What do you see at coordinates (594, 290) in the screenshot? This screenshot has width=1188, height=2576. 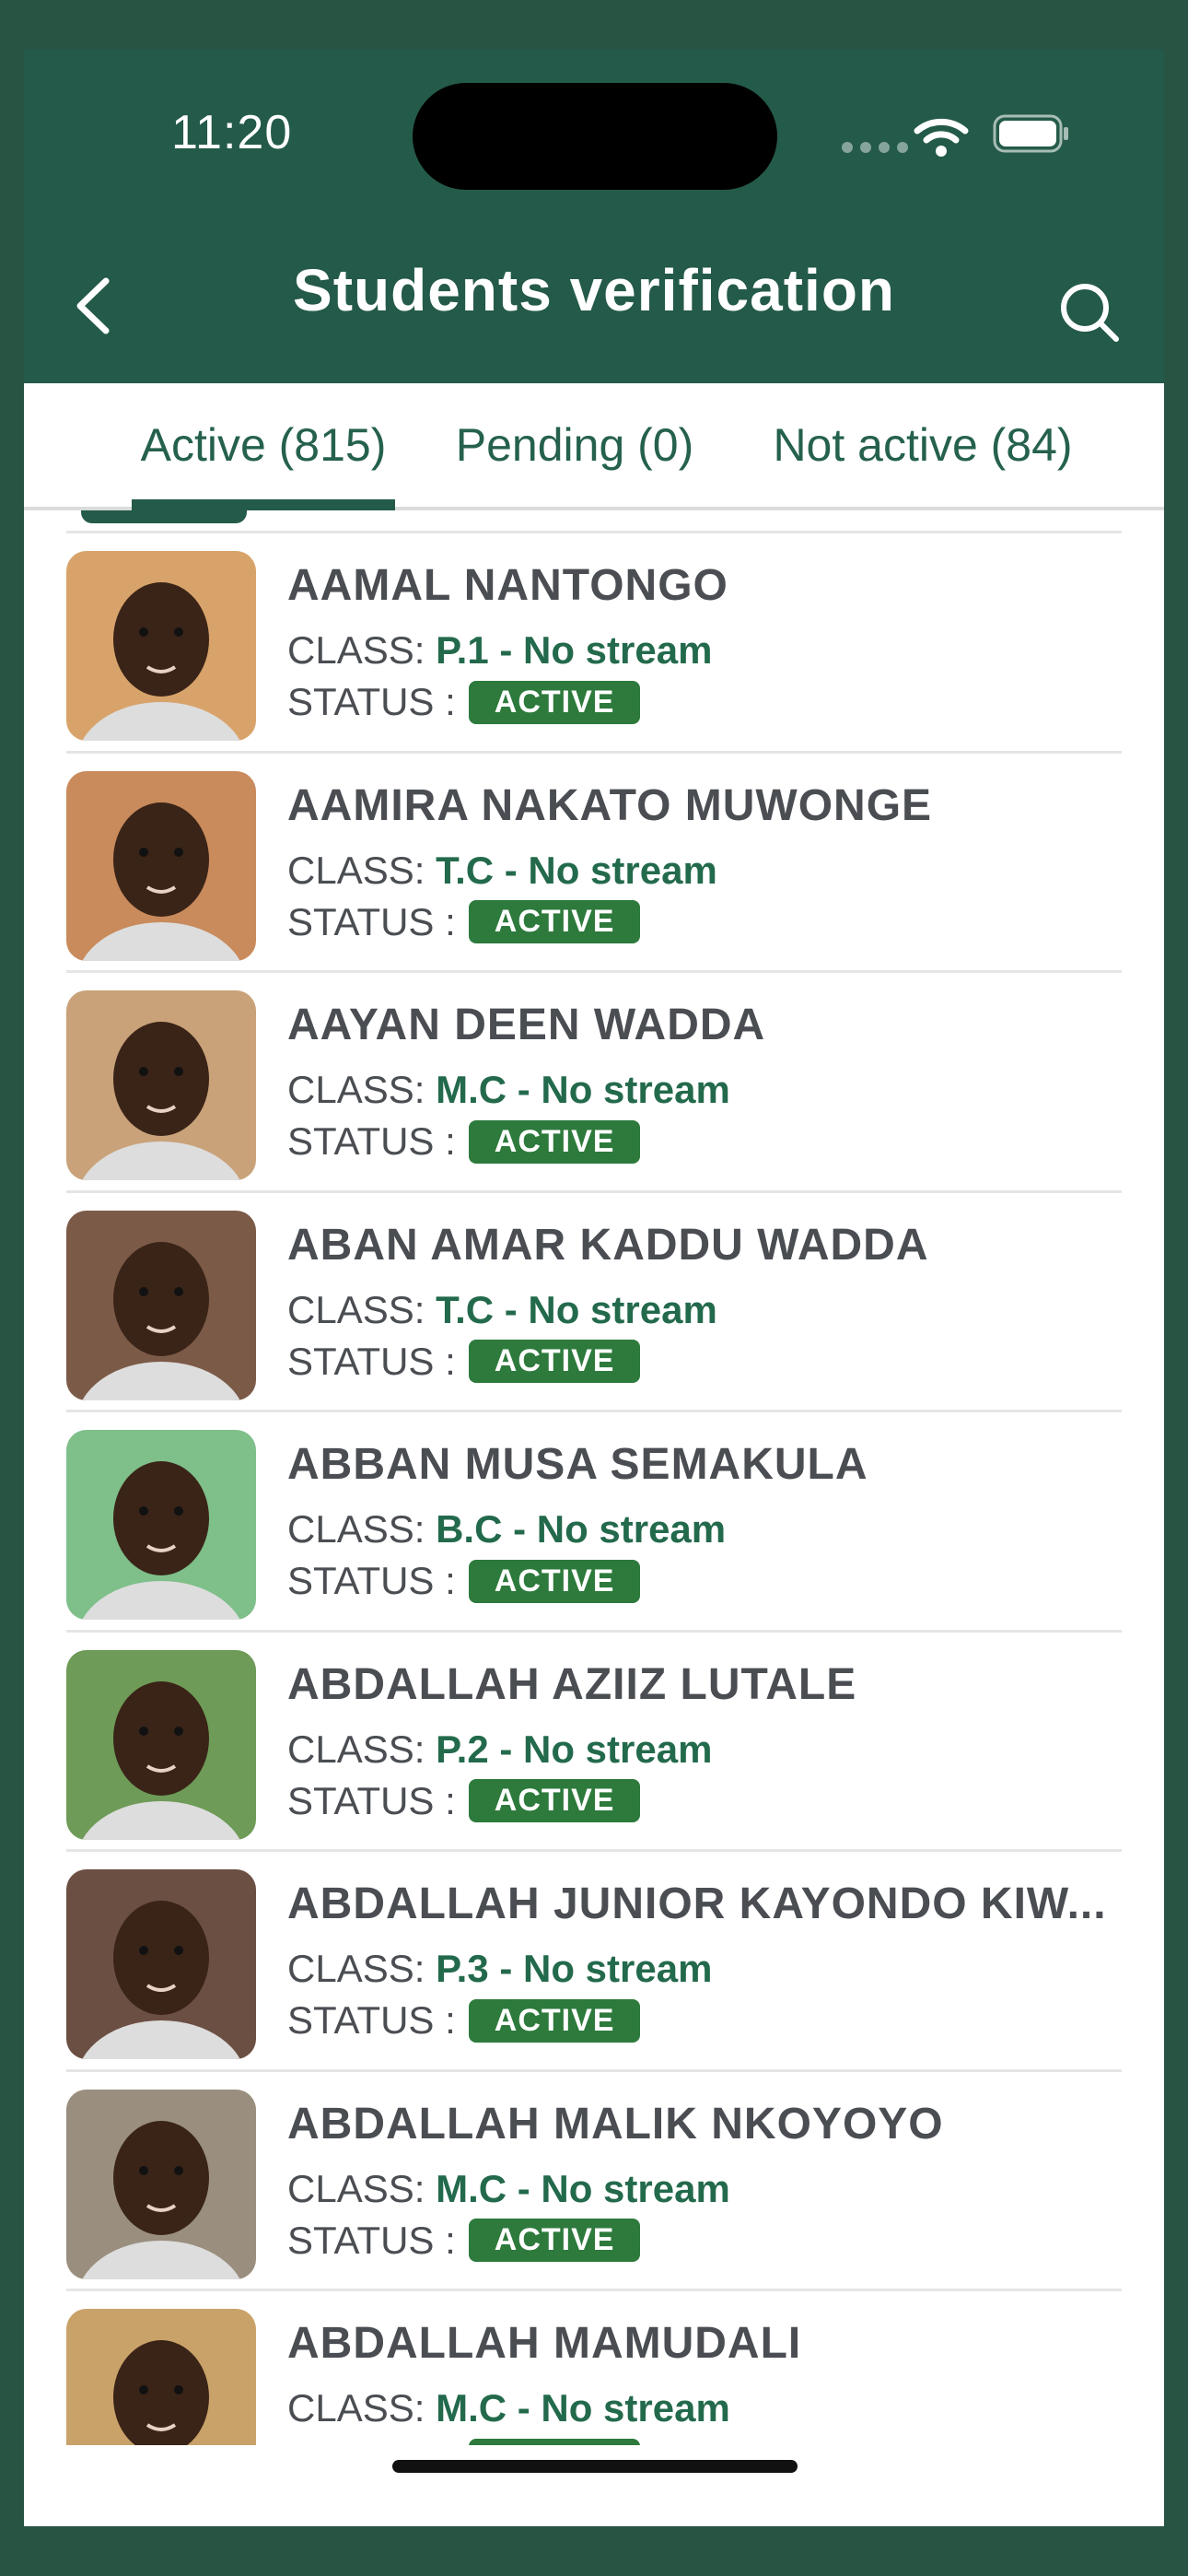 I see `page-title: Students verification` at bounding box center [594, 290].